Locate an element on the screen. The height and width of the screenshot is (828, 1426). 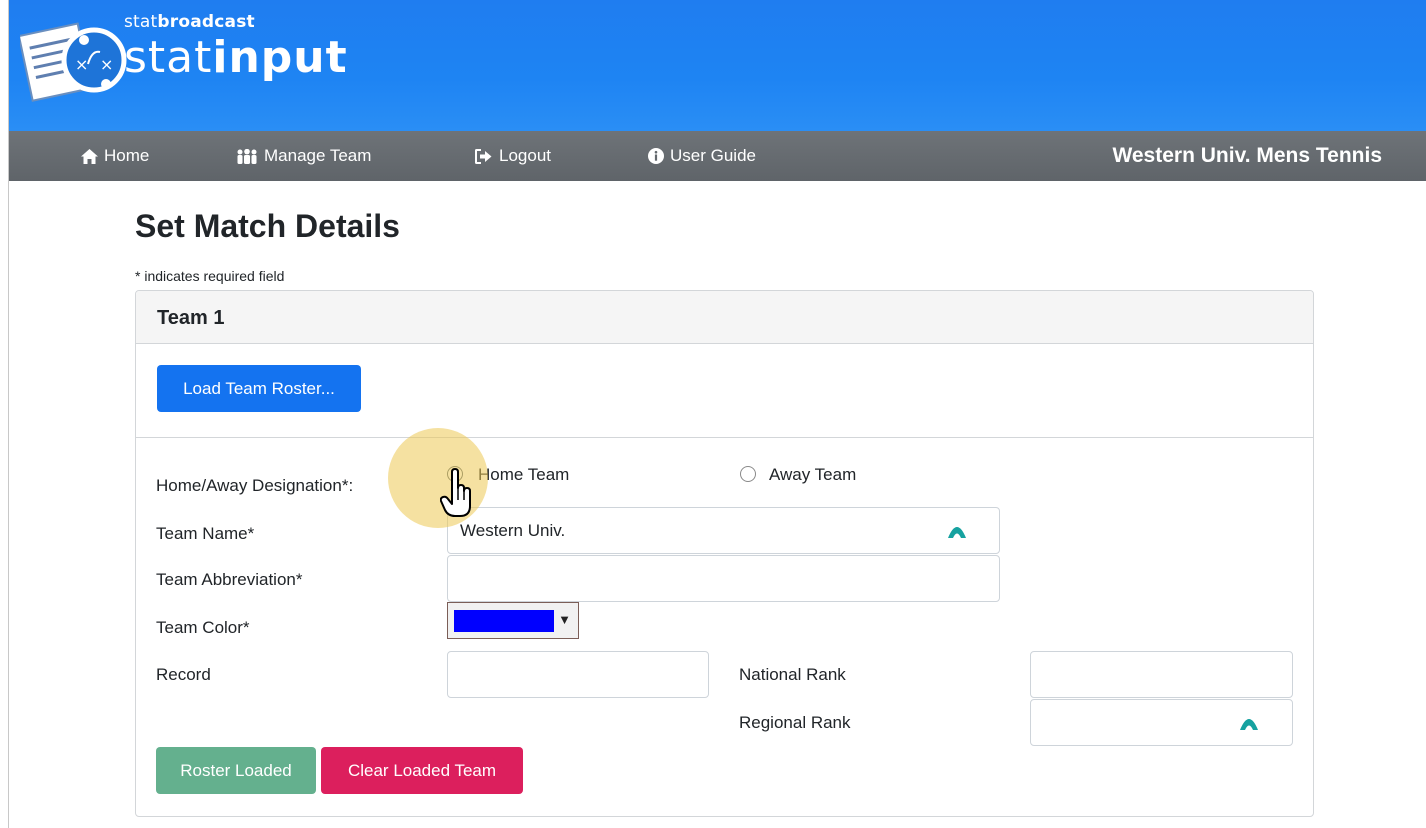
clear-loaded-team-button: Clear Loaded Team is located at coordinates (422, 770).